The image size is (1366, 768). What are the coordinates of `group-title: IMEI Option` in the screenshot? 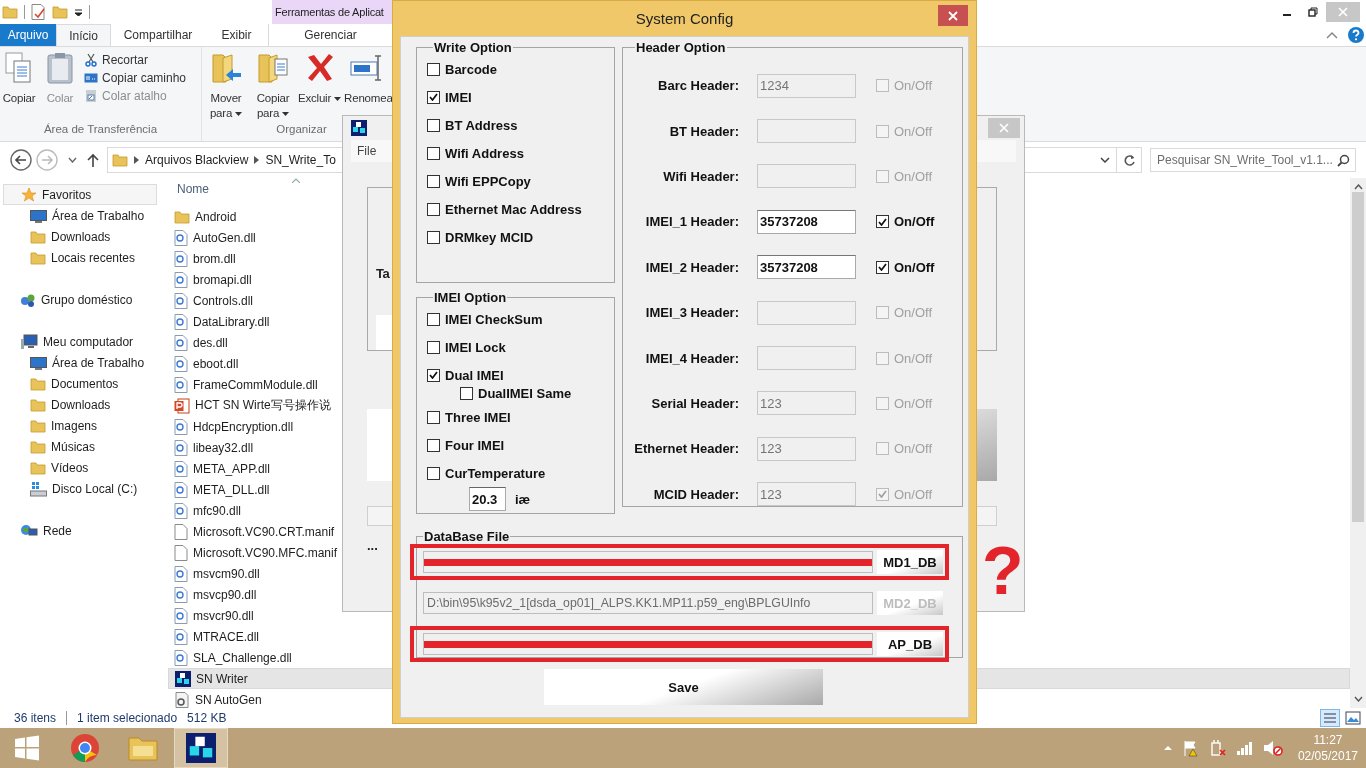 It's located at (470, 297).